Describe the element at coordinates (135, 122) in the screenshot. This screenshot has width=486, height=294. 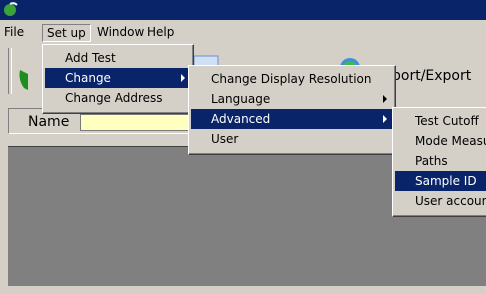
I see `name-input` at that location.